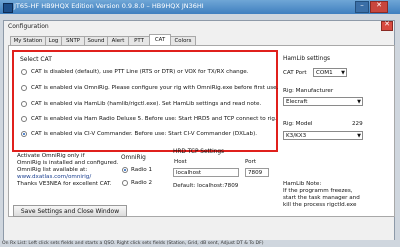  I want to click on cat-disabled-radio, so click(24, 72).